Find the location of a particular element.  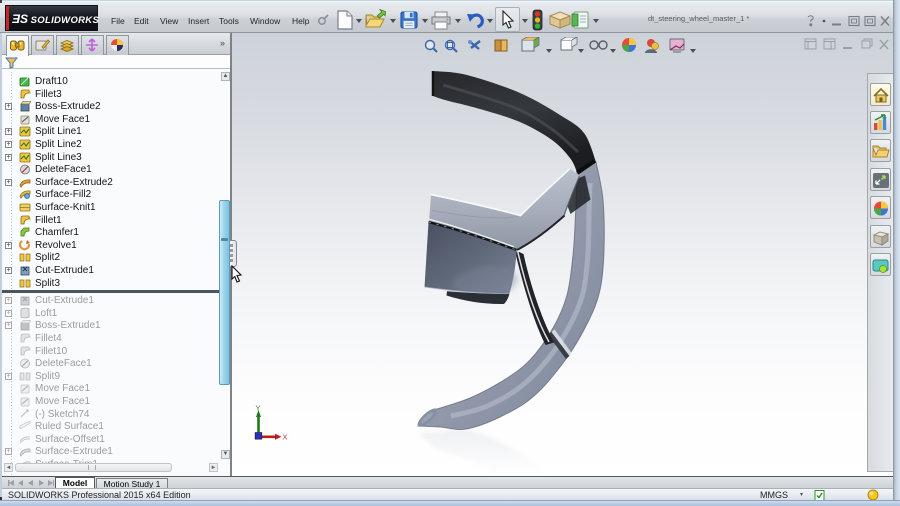

svg-text: Y is located at coordinates (258, 408).